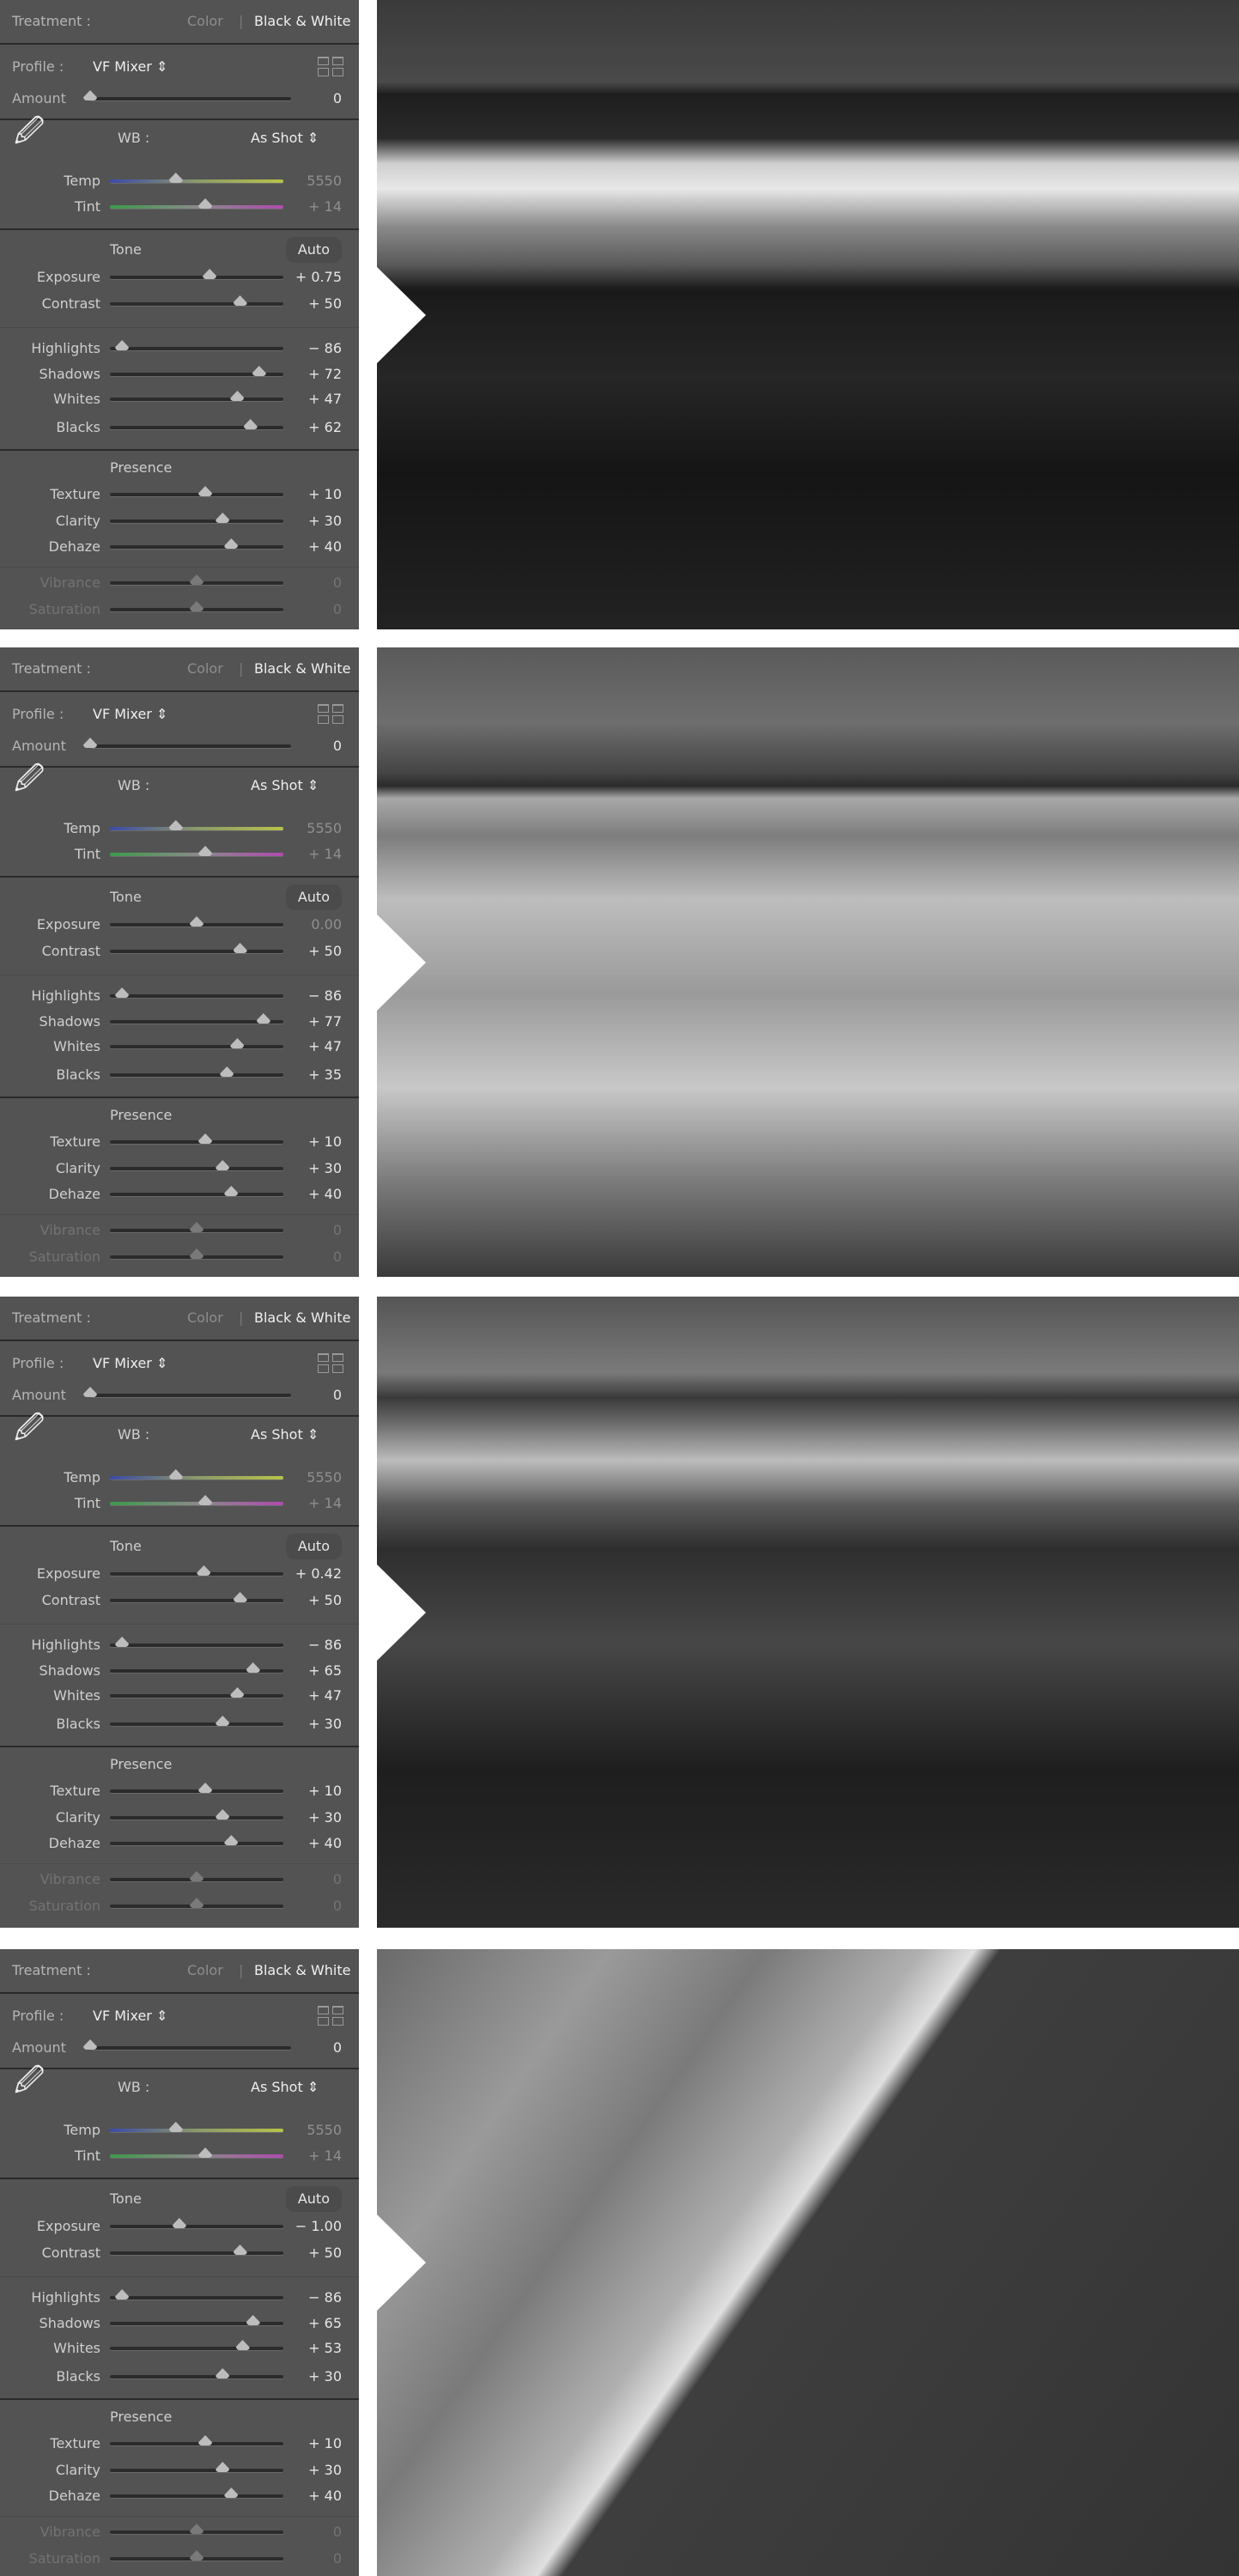  What do you see at coordinates (326, 925) in the screenshot?
I see `exposure-value: 0.00` at bounding box center [326, 925].